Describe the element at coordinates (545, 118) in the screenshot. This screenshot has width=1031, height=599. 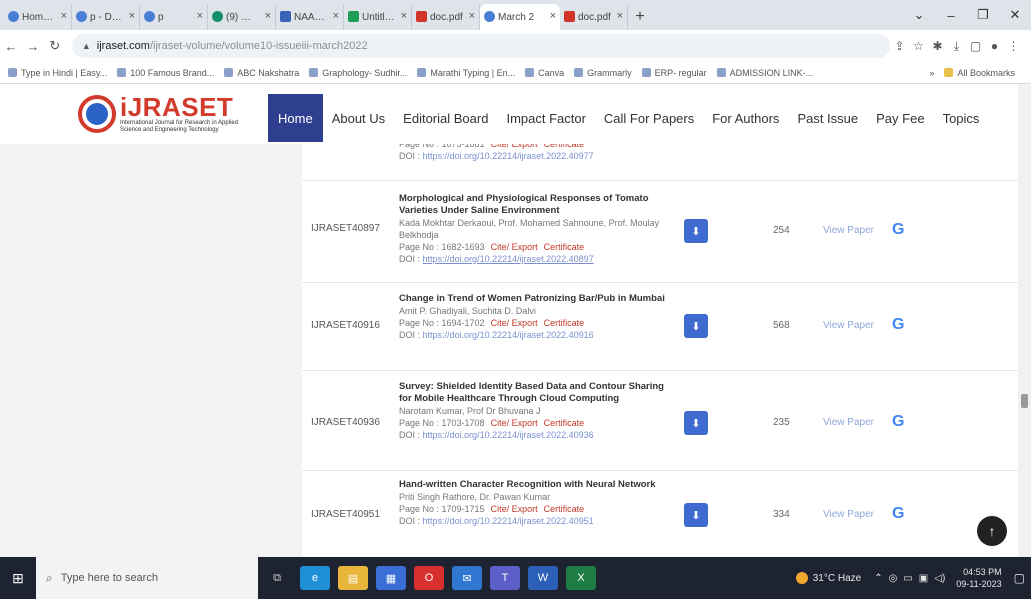
I see `nav-impact-factor: Impact Factor` at that location.